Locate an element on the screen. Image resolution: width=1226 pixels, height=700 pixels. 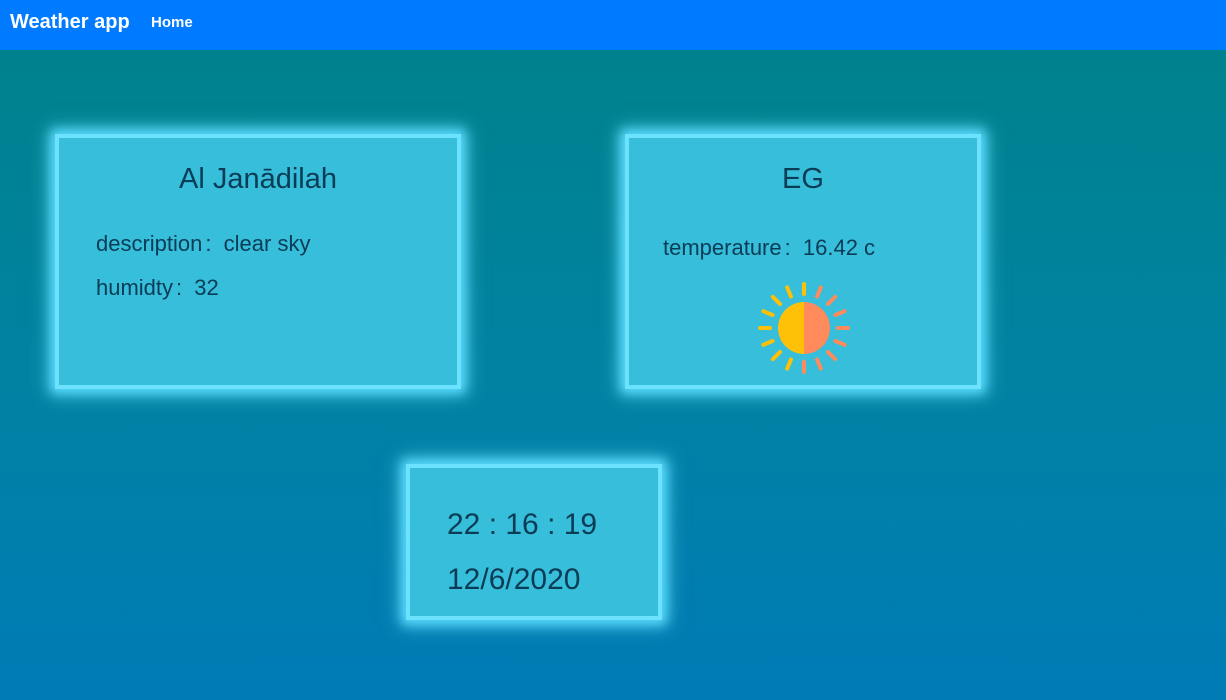
description-value: clear sky is located at coordinates (267, 243).